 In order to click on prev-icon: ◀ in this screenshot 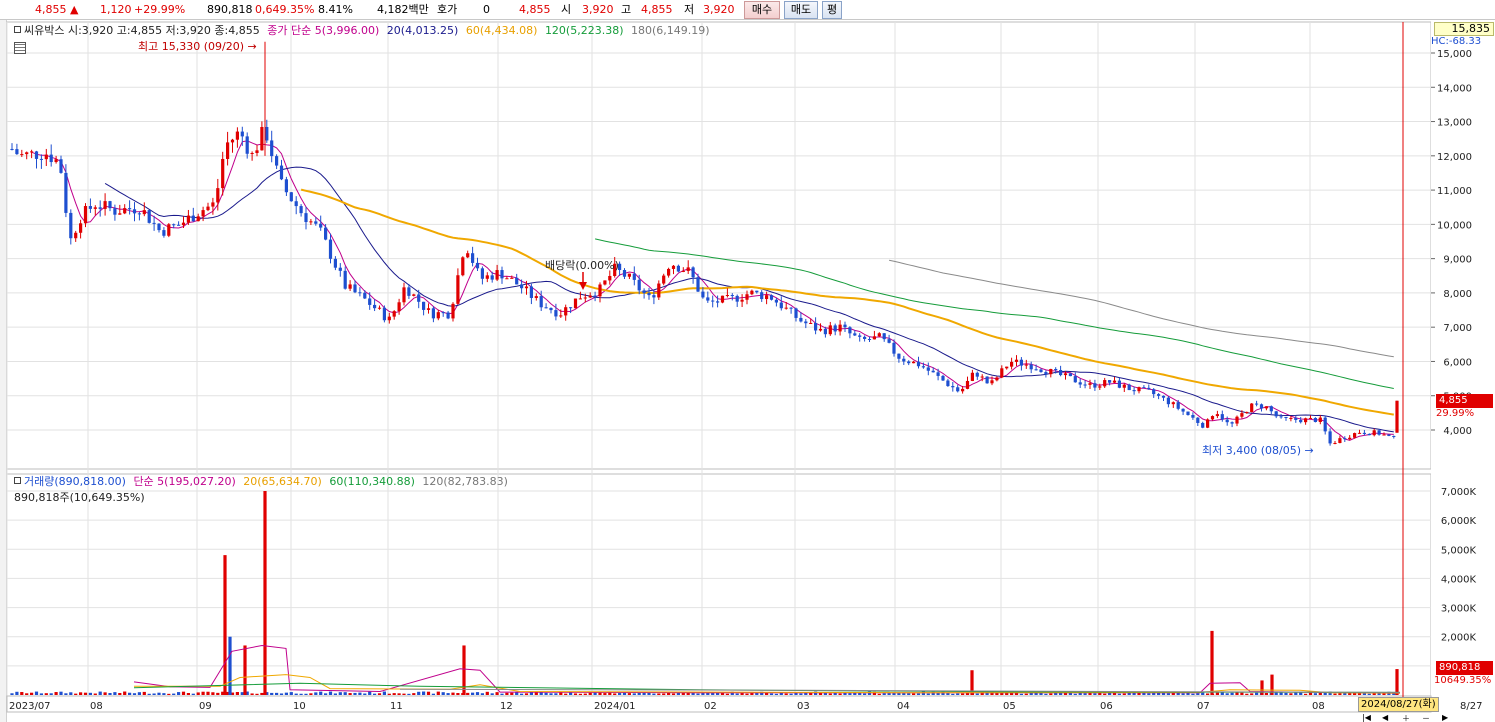, I will do `click(1385, 717)`.